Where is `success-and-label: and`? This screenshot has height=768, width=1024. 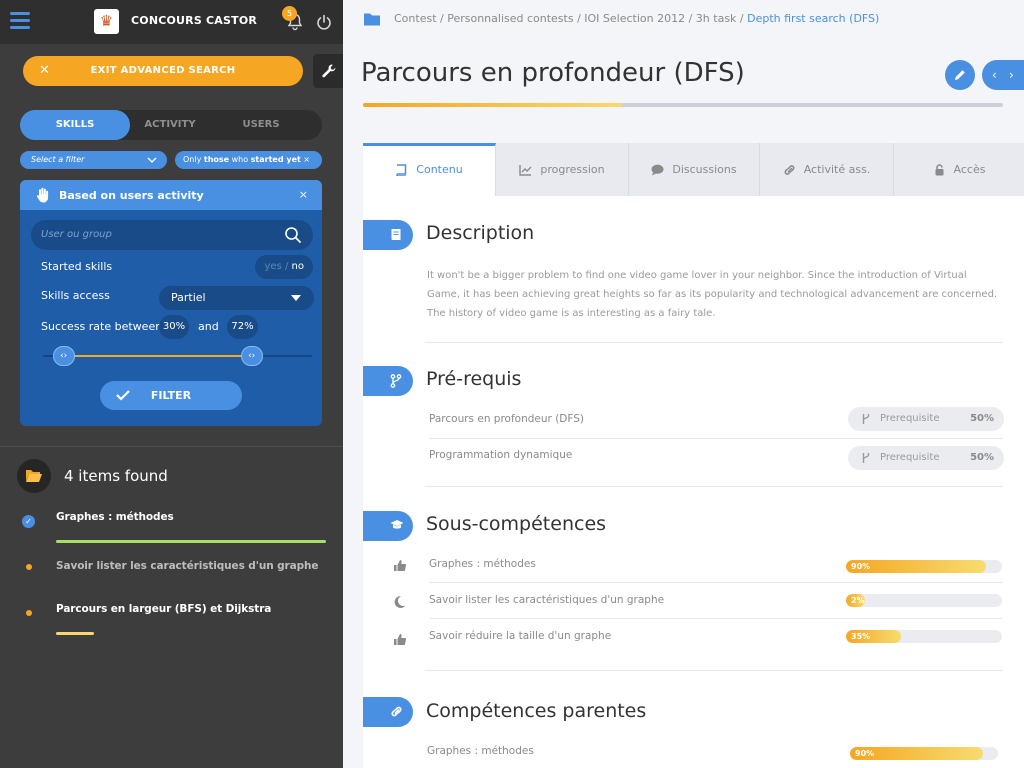
success-and-label: and is located at coordinates (208, 326).